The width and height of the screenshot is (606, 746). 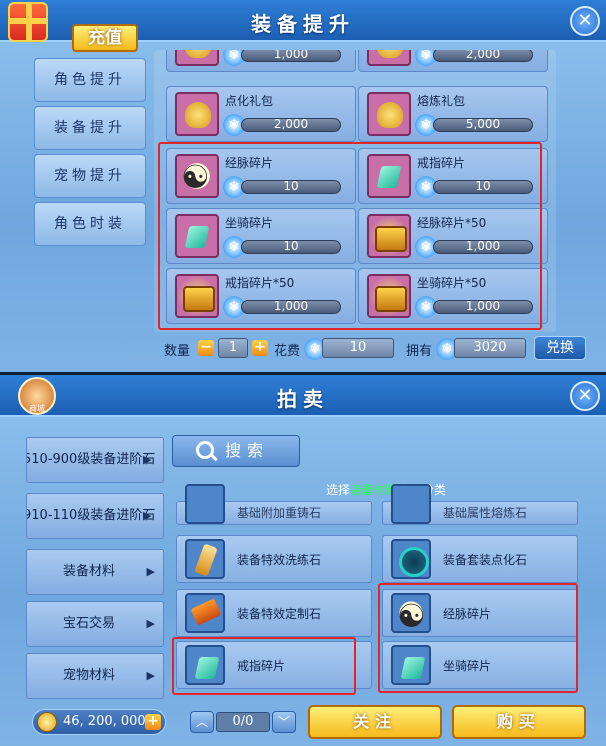 I want to click on item-name: 装备特效定制石, so click(x=279, y=614).